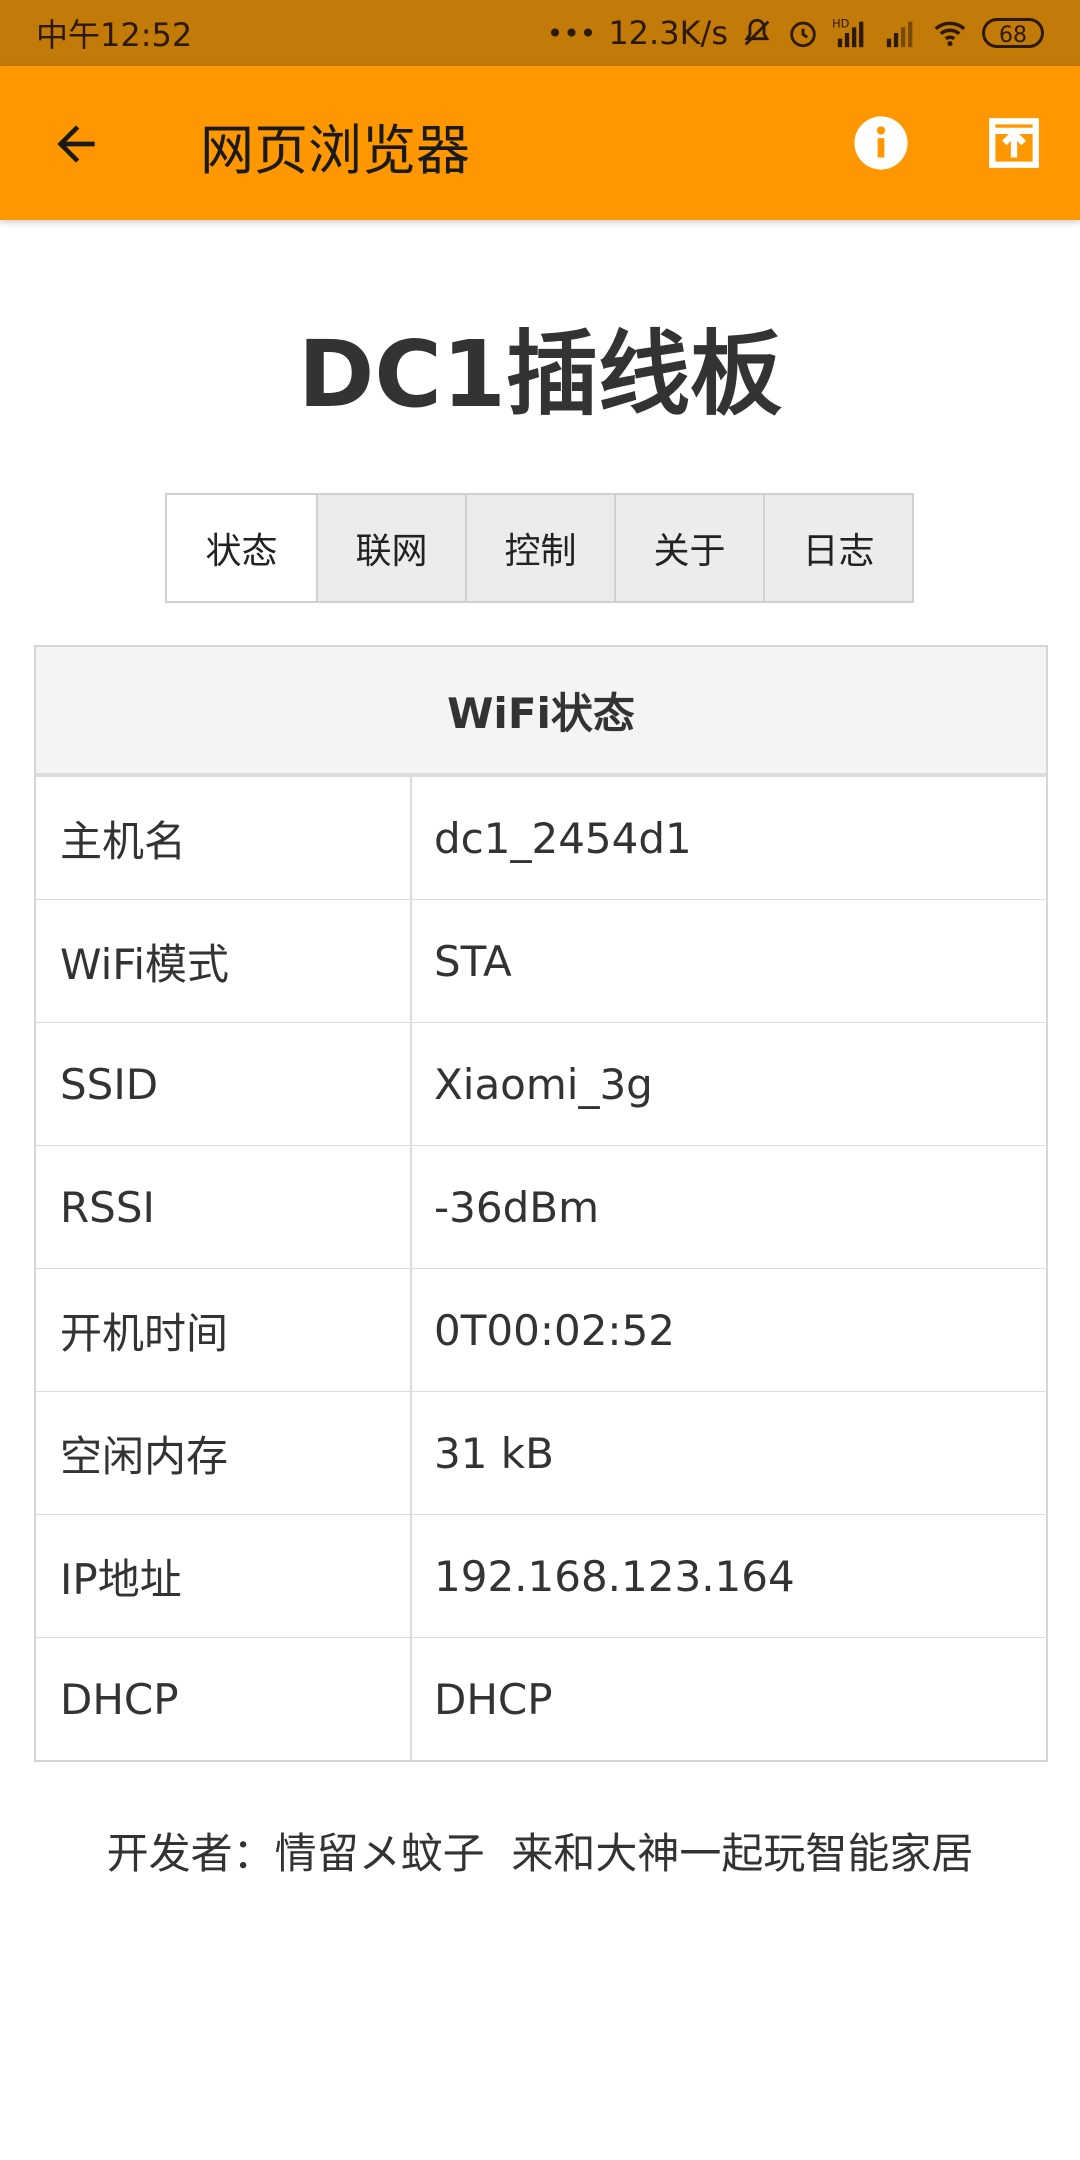 This screenshot has height=2160, width=1080. Describe the element at coordinates (614, 1576) in the screenshot. I see `row-value: 192.168.123.164` at that location.